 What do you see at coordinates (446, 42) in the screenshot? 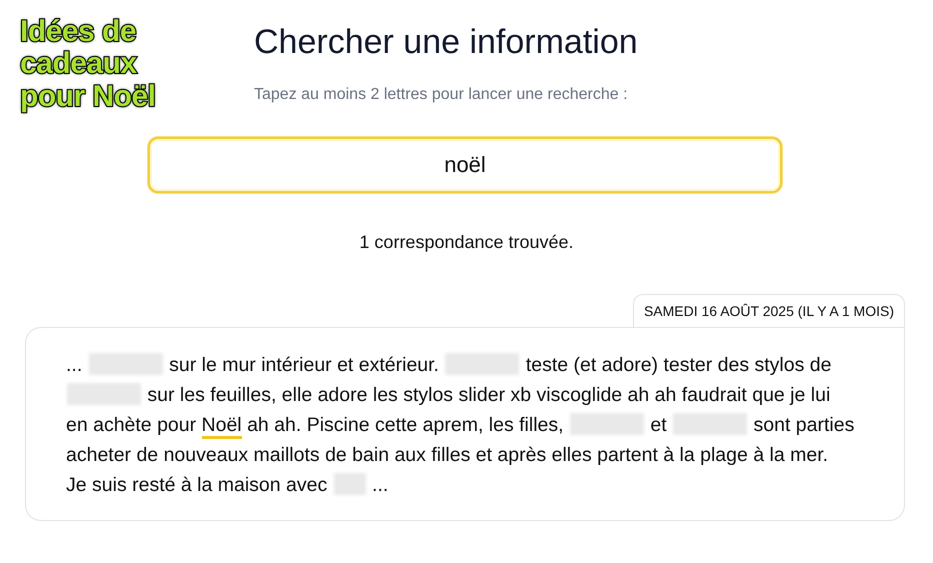
I see `page-title: Chercher une information` at bounding box center [446, 42].